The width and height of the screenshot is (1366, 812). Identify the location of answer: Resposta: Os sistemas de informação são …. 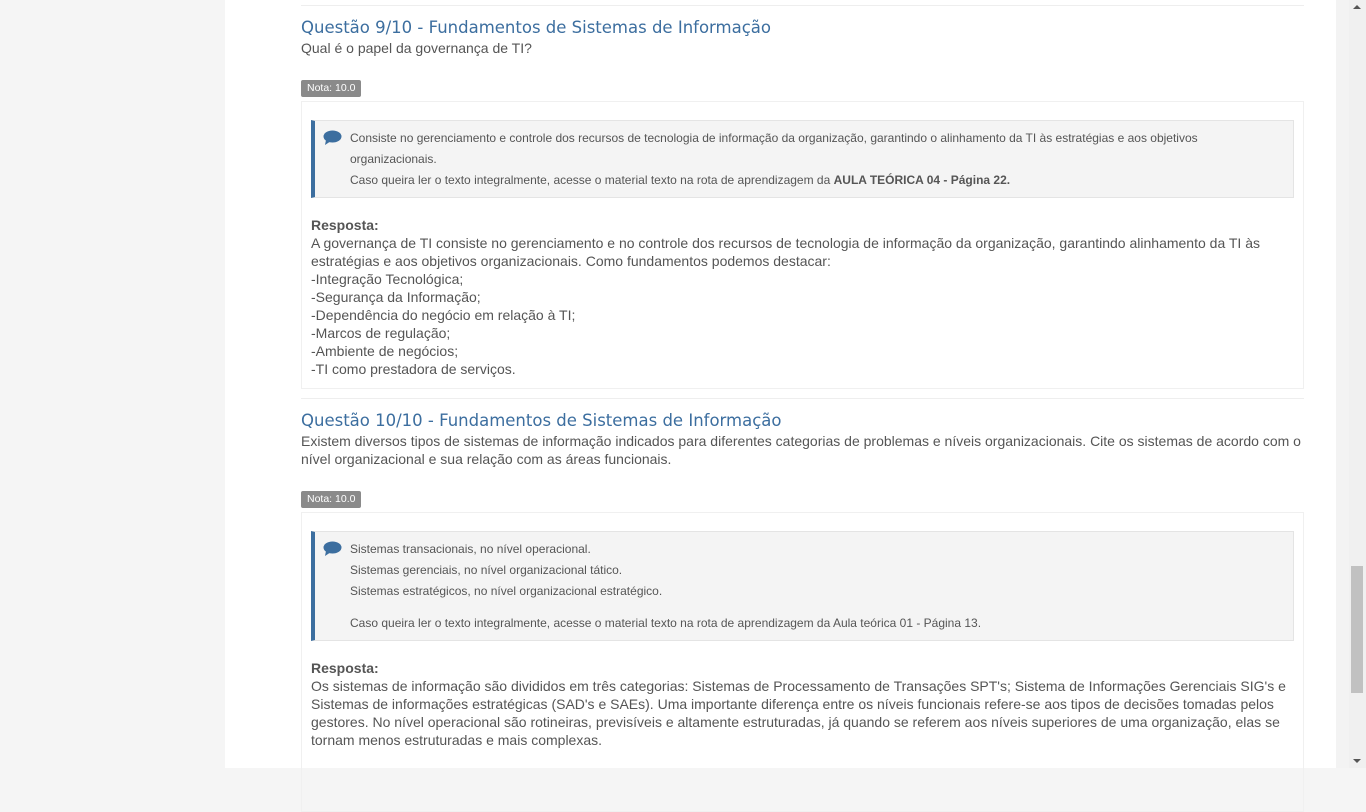
(802, 704).